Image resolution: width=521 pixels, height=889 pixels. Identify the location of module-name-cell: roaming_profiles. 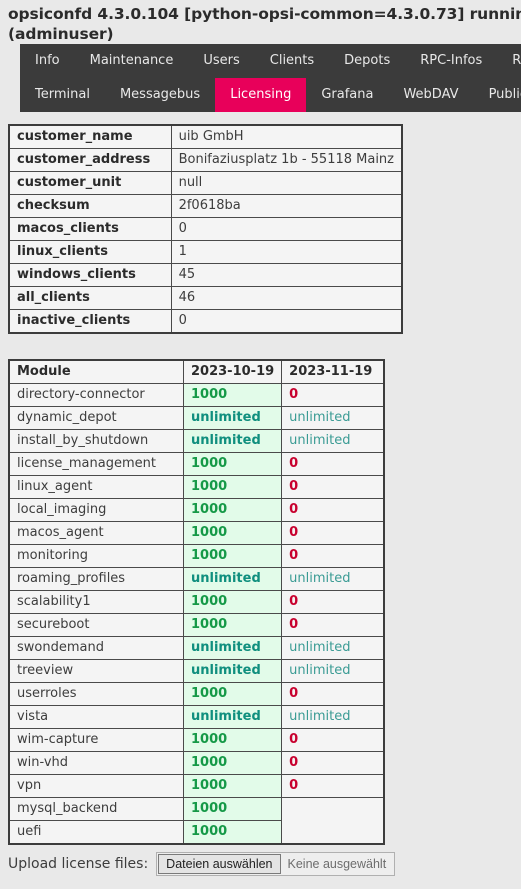
(96, 579).